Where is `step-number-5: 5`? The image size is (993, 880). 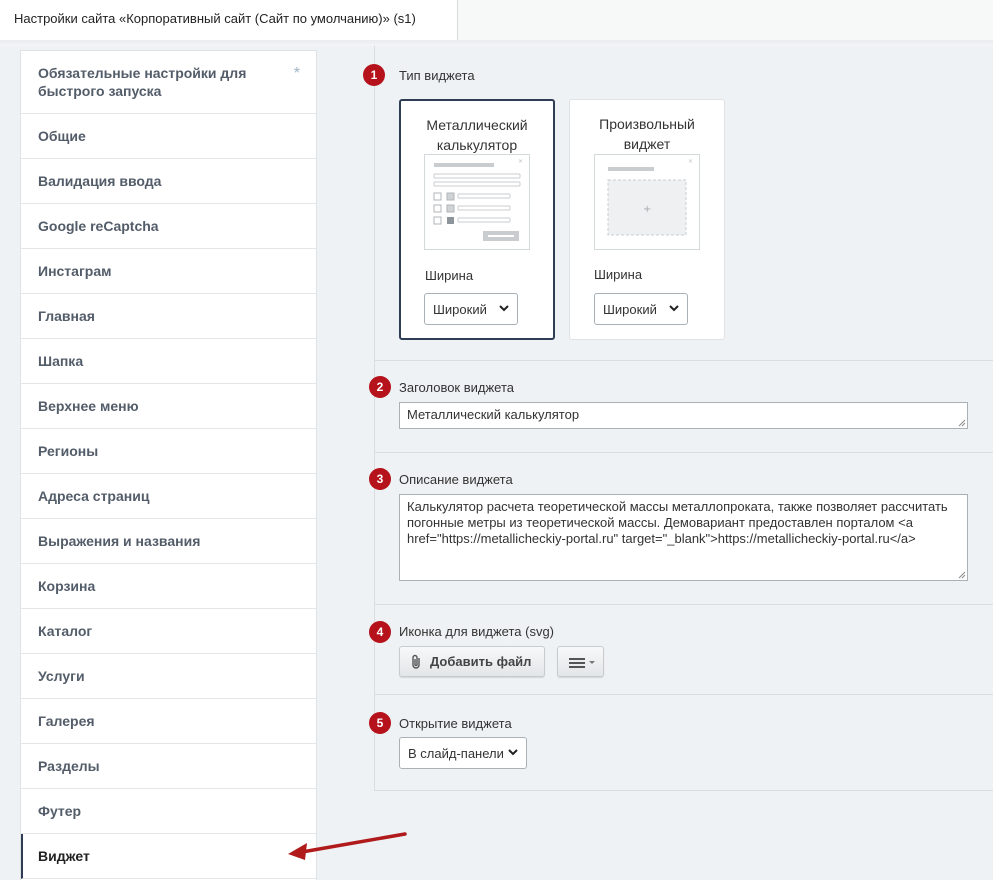
step-number-5: 5 is located at coordinates (380, 723).